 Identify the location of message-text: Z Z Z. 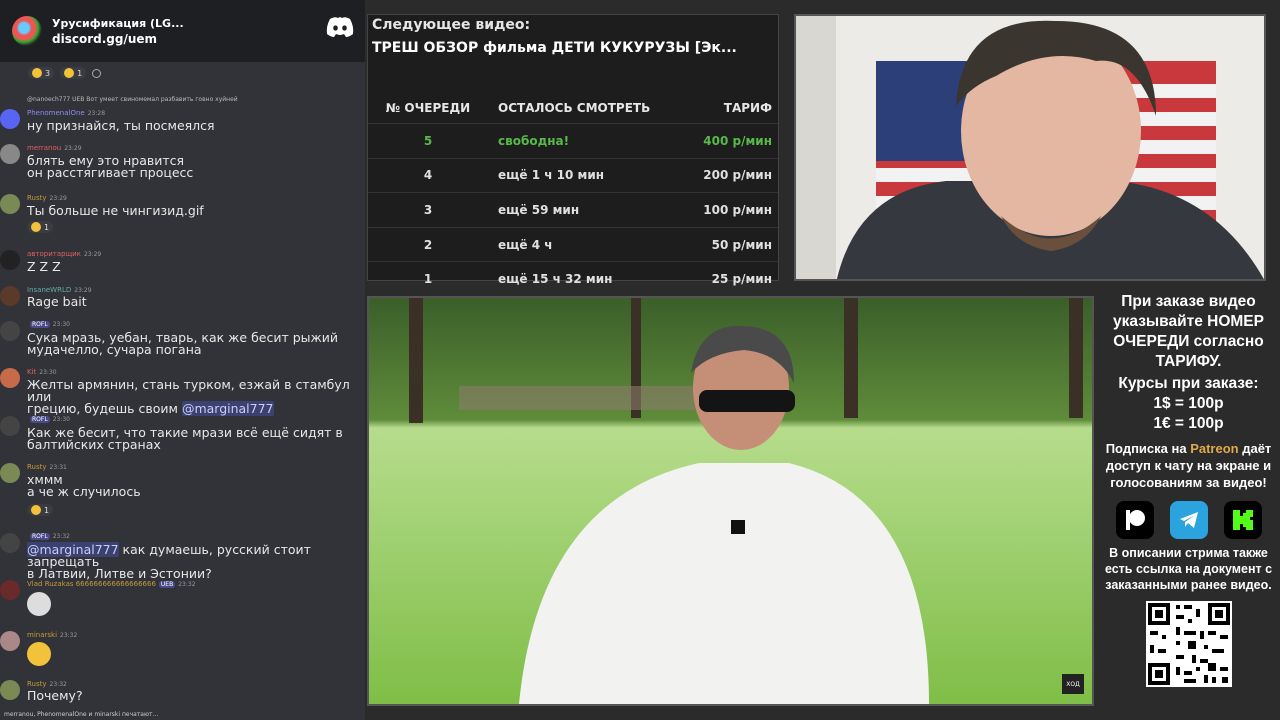
(44, 266).